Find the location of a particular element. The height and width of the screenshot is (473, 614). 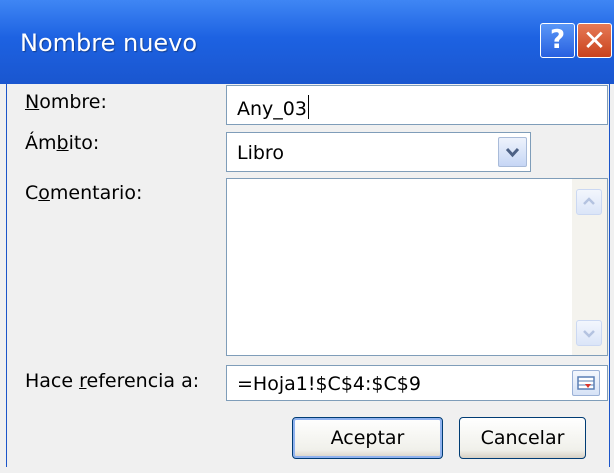

range-select-icon is located at coordinates (586, 383).